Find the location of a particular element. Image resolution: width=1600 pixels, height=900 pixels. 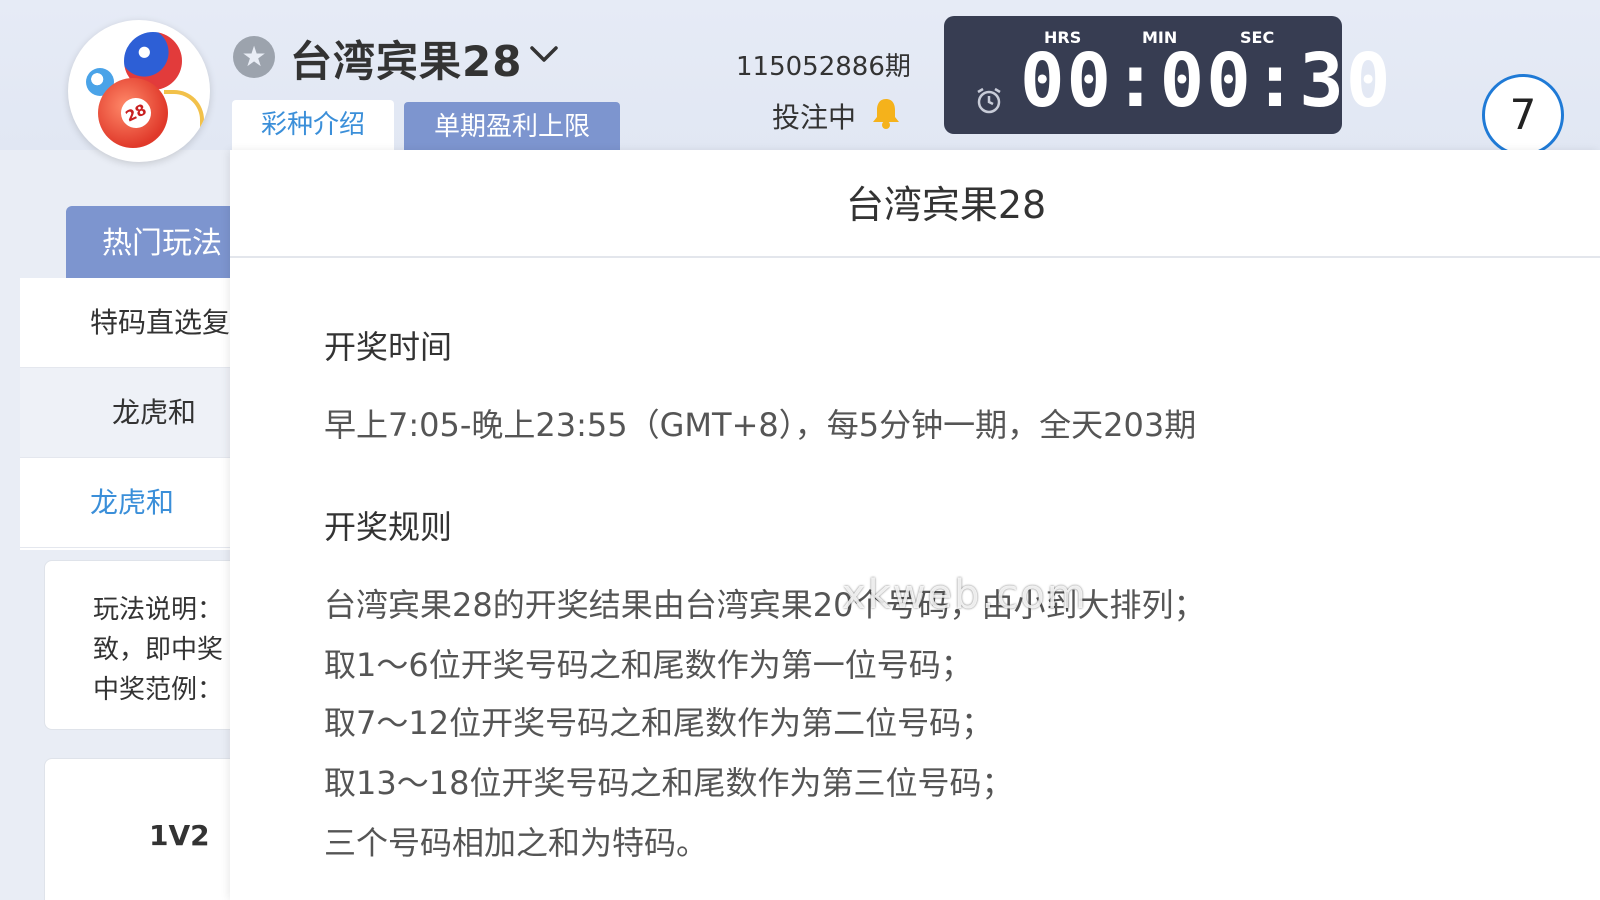

tab-profit-limit: 单期盈利上限 is located at coordinates (512, 126).